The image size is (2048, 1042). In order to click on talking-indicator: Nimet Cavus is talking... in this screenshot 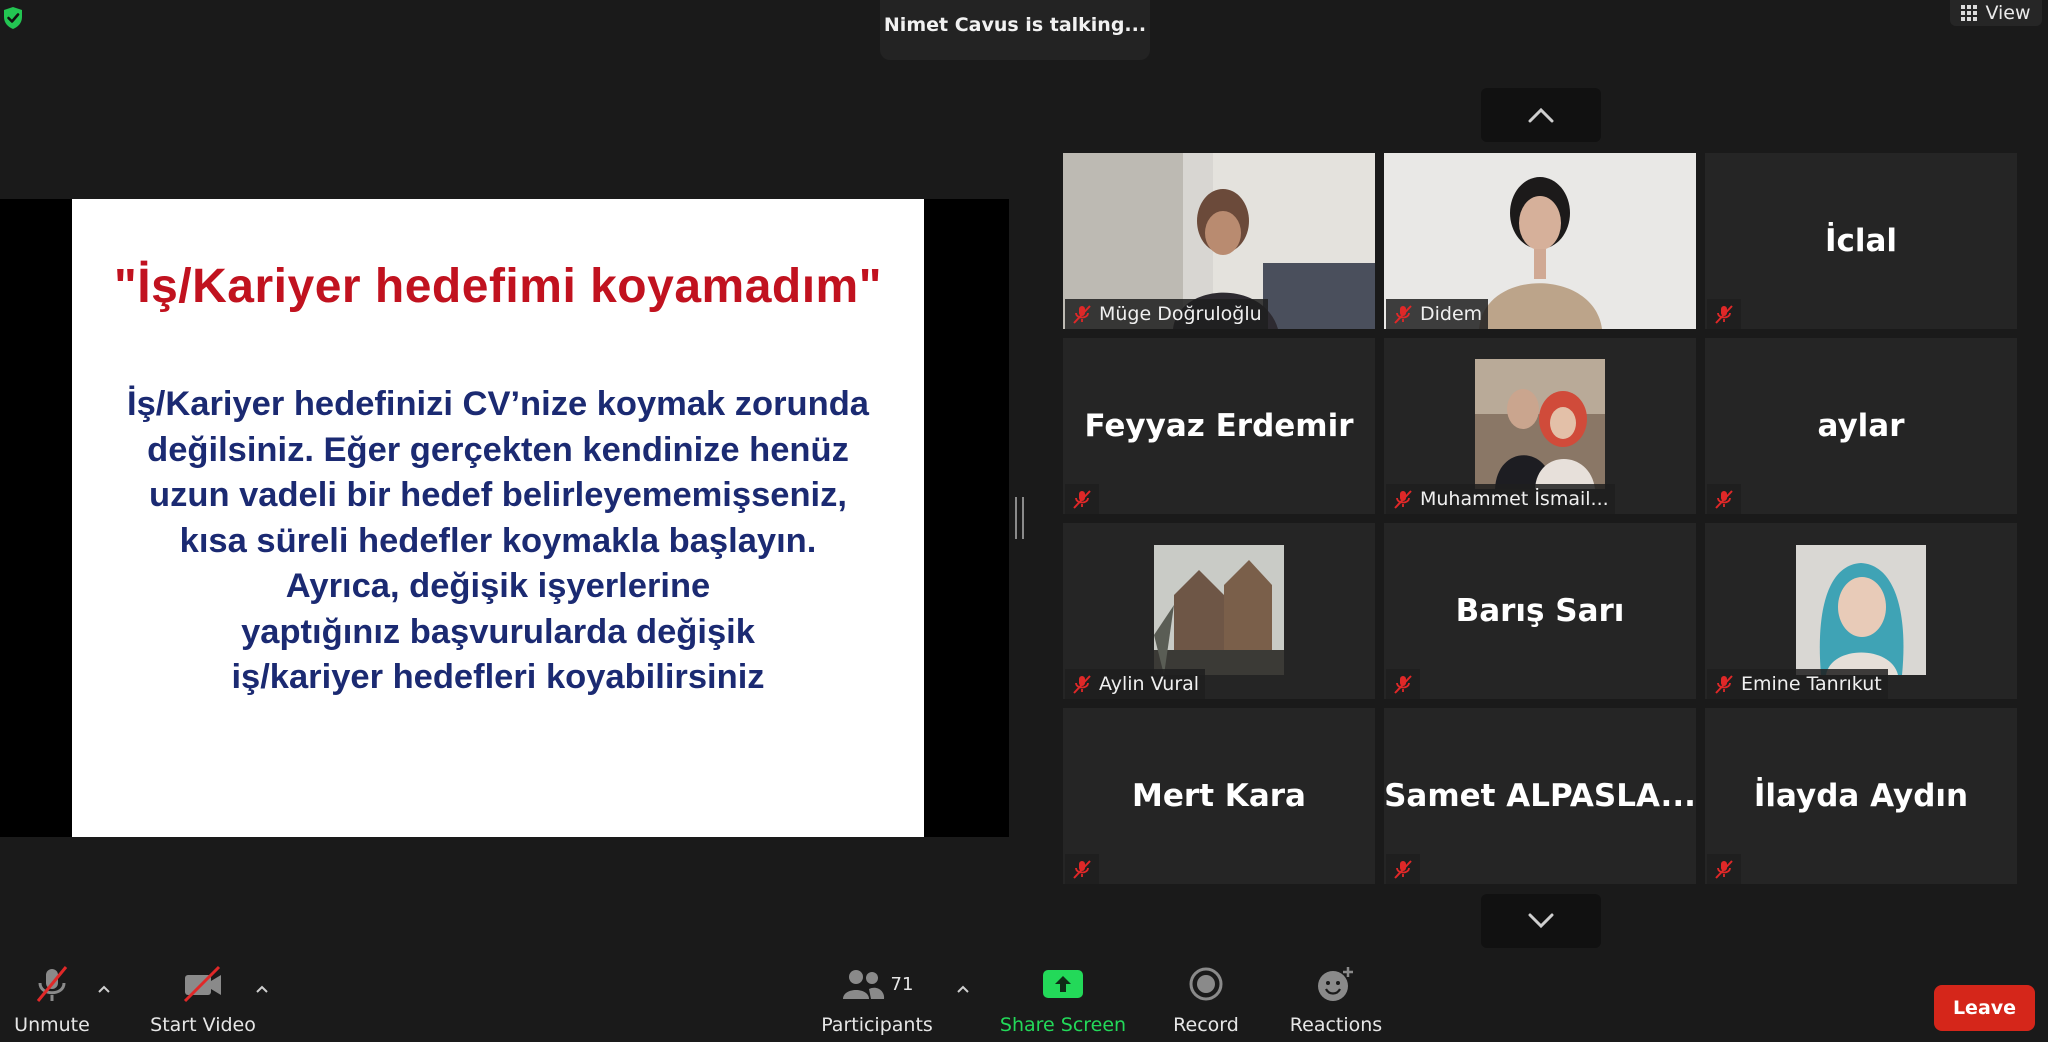, I will do `click(1015, 30)`.